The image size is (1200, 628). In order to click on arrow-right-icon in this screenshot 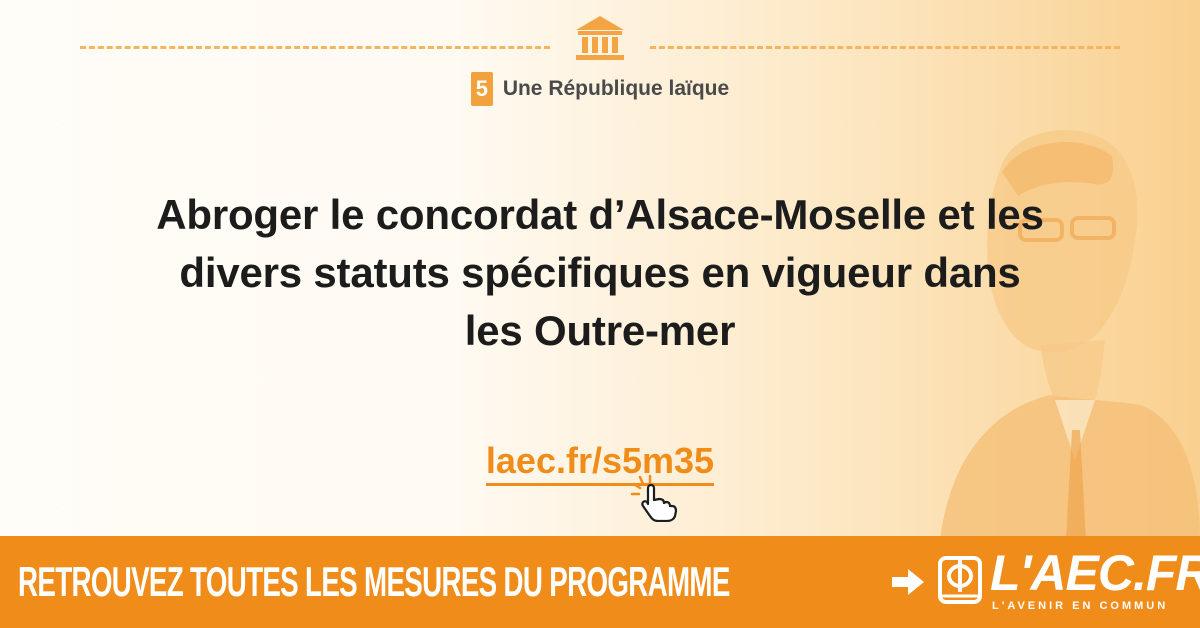, I will do `click(908, 582)`.